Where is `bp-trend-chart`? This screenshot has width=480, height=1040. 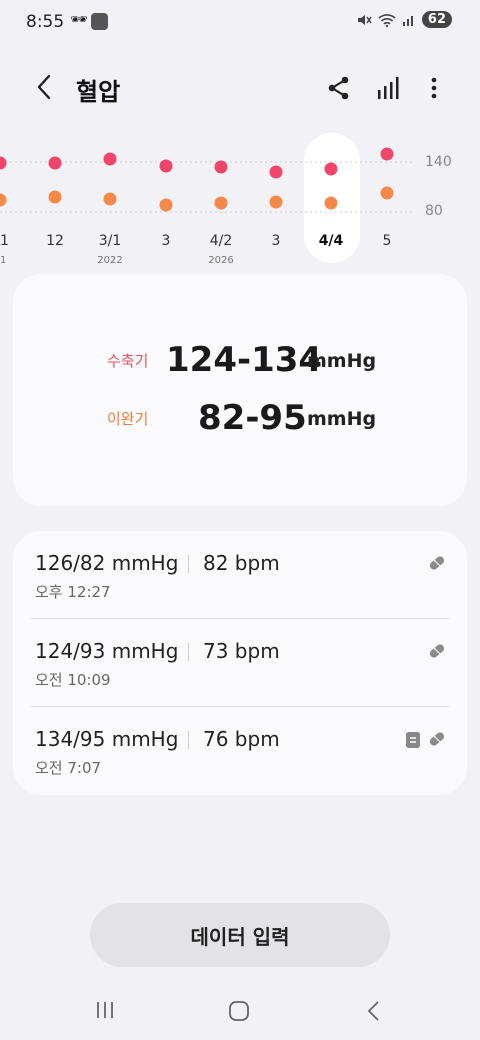
bp-trend-chart is located at coordinates (240, 180).